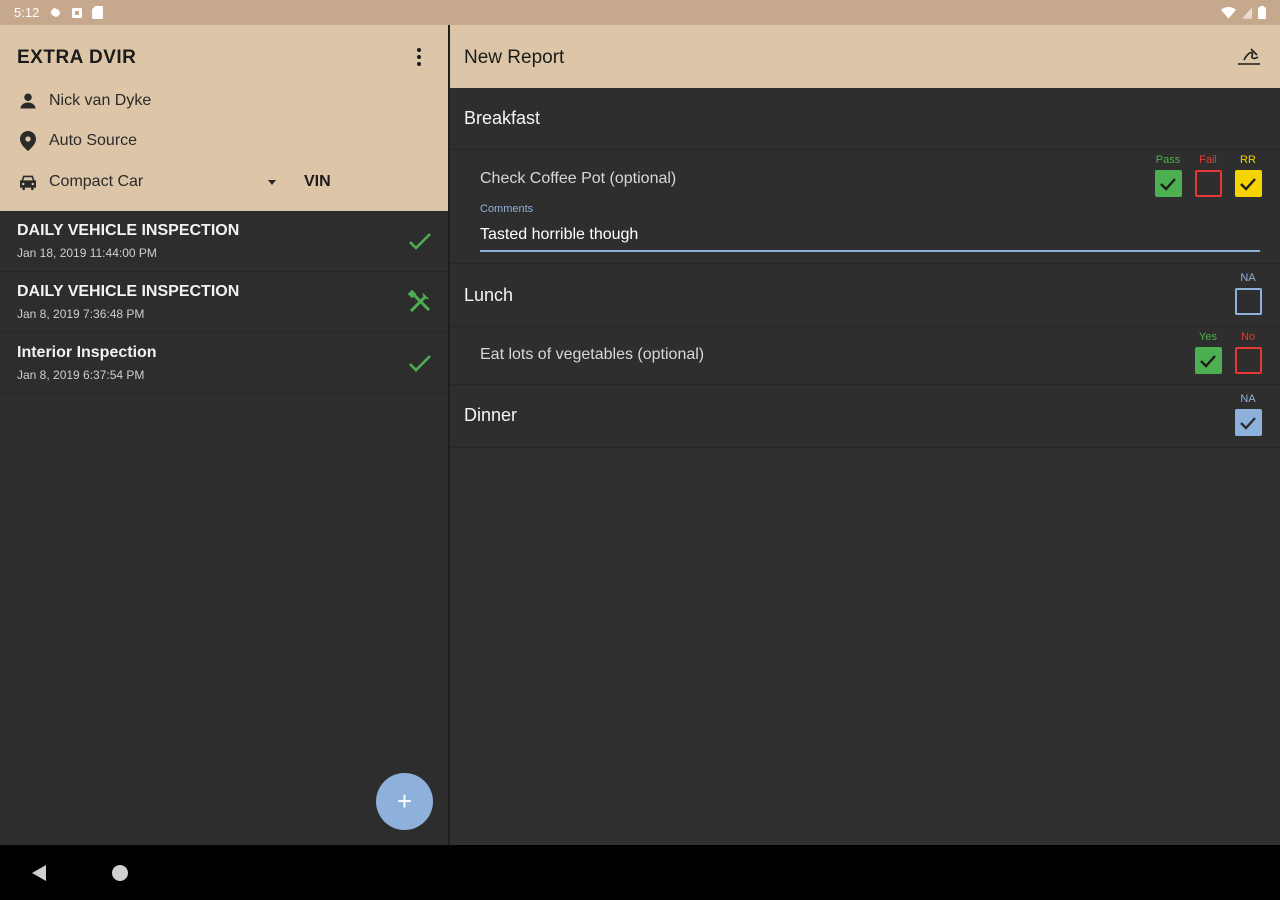  Describe the element at coordinates (1208, 160) in the screenshot. I see `fail-label: Fail` at that location.